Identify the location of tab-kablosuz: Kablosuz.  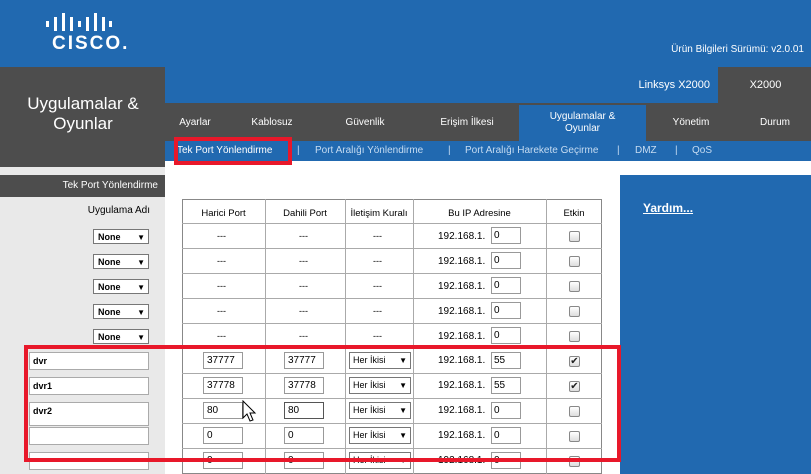
(272, 123).